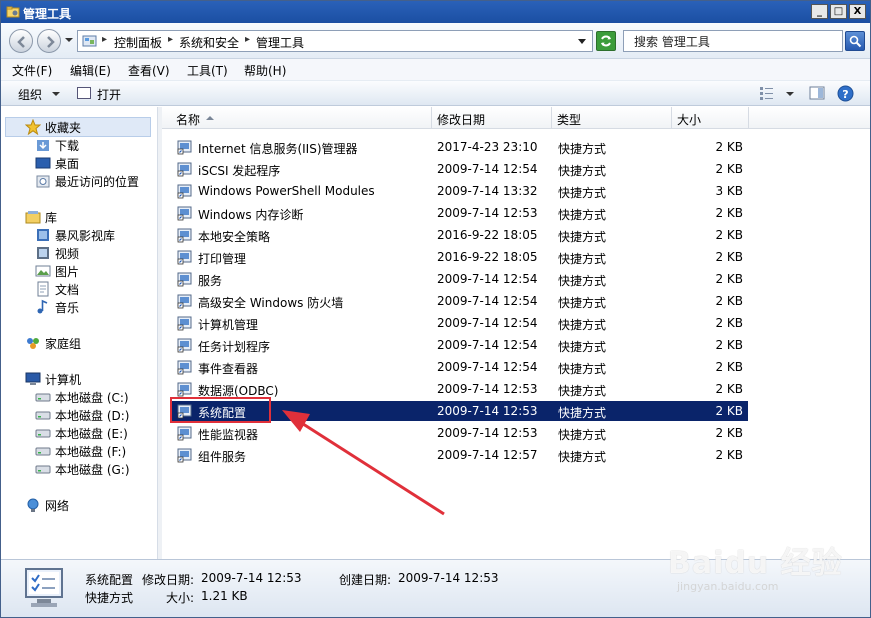 The height and width of the screenshot is (618, 871). Describe the element at coordinates (222, 457) in the screenshot. I see `file-name: 组件服务` at that location.